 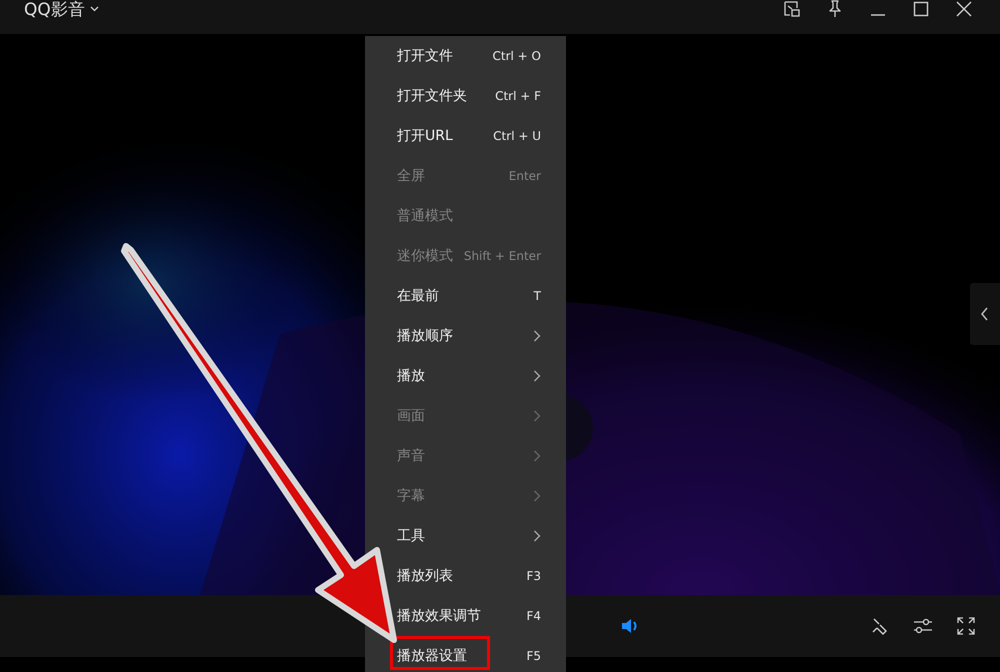 I want to click on menu-item-label: 迷你模式, so click(x=425, y=256).